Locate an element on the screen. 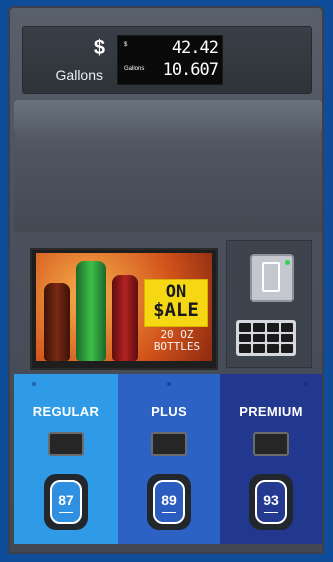 The image size is (333, 562). price-display-panel: $ Gallons $ Gallons 42.42 10.607 is located at coordinates (167, 60).